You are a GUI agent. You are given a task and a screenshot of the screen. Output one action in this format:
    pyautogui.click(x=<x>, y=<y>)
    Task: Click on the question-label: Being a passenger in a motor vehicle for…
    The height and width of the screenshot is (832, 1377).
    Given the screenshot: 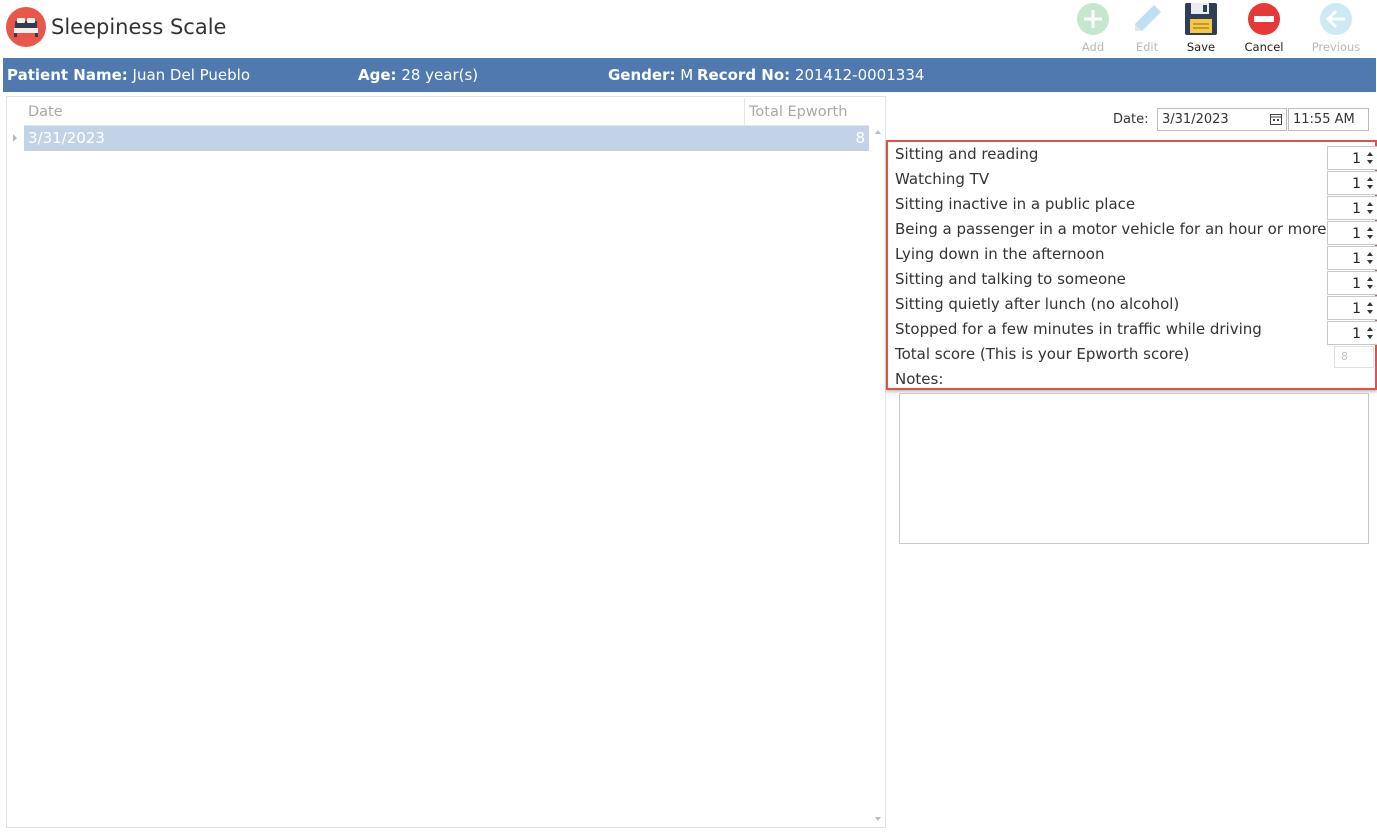 What is the action you would take?
    pyautogui.click(x=1111, y=229)
    